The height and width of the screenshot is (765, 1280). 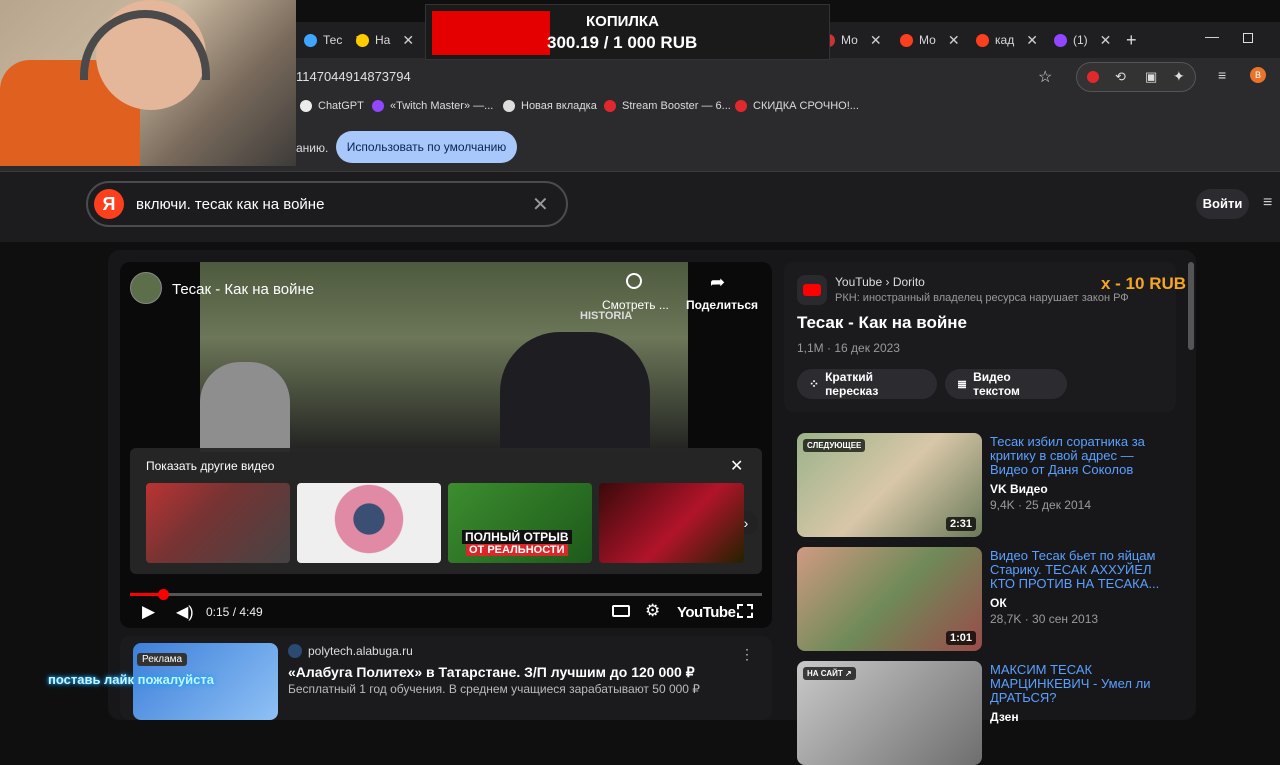 What do you see at coordinates (634, 281) in the screenshot?
I see `watch-later-icon` at bounding box center [634, 281].